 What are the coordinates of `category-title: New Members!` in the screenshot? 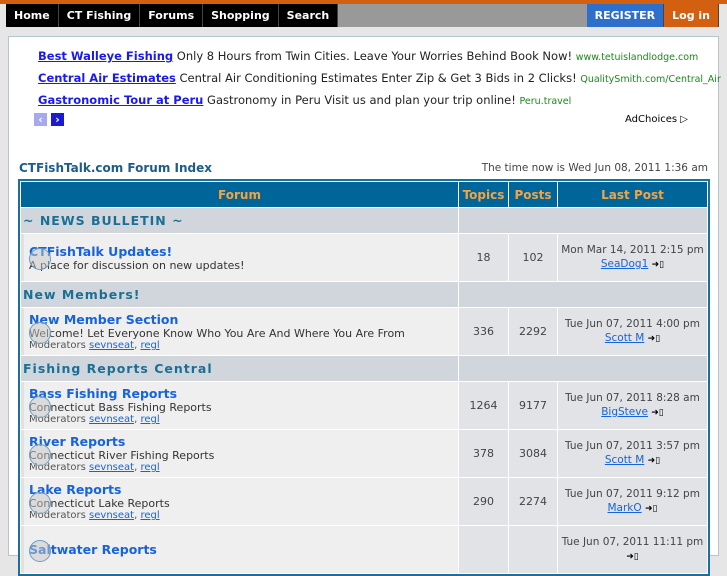 It's located at (239, 294).